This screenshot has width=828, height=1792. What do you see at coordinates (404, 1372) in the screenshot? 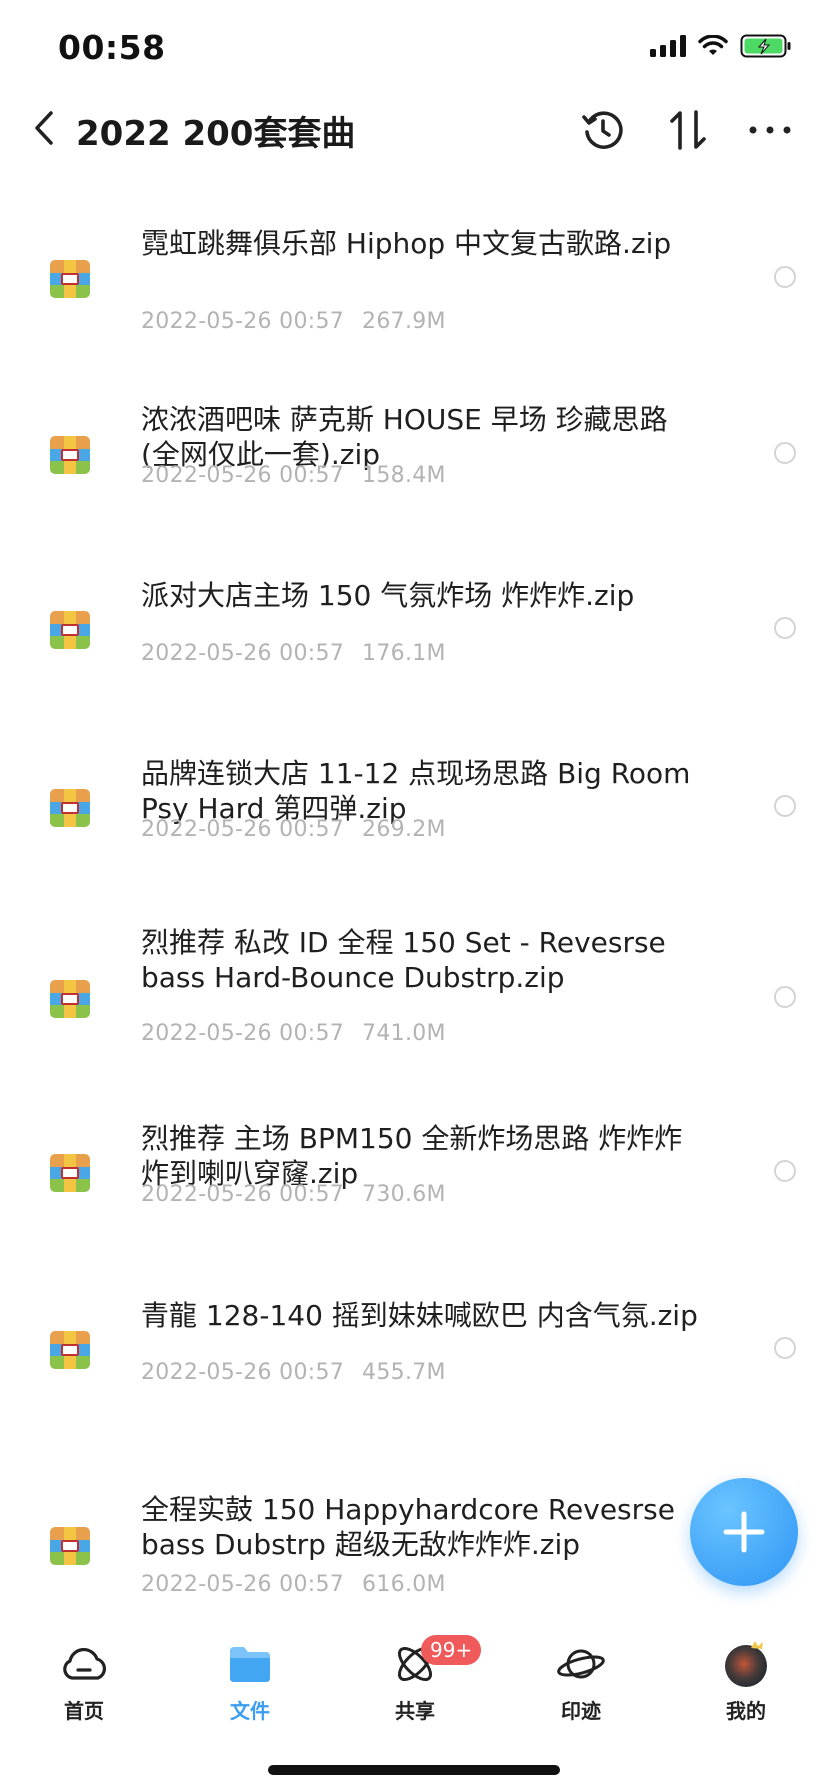
I see `file-size: 455.7M` at bounding box center [404, 1372].